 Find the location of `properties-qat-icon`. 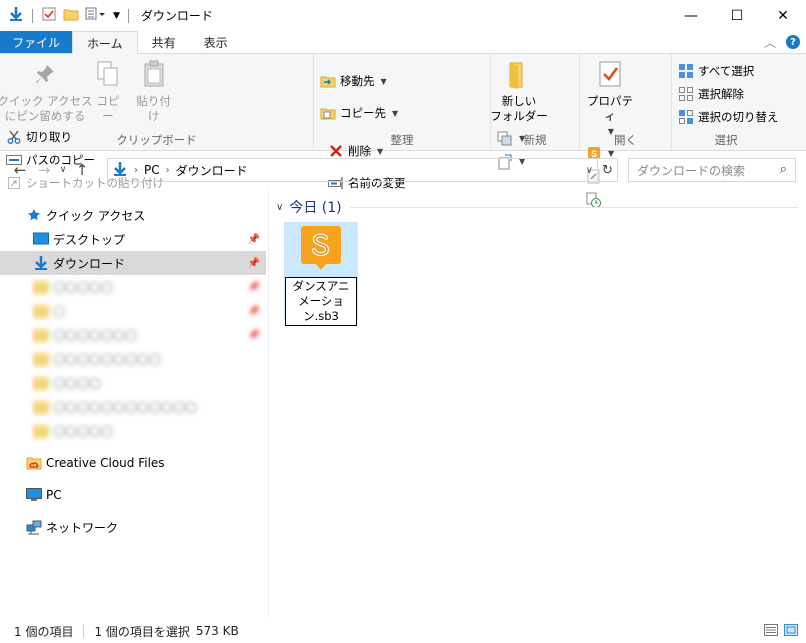

properties-qat-icon is located at coordinates (49, 15).